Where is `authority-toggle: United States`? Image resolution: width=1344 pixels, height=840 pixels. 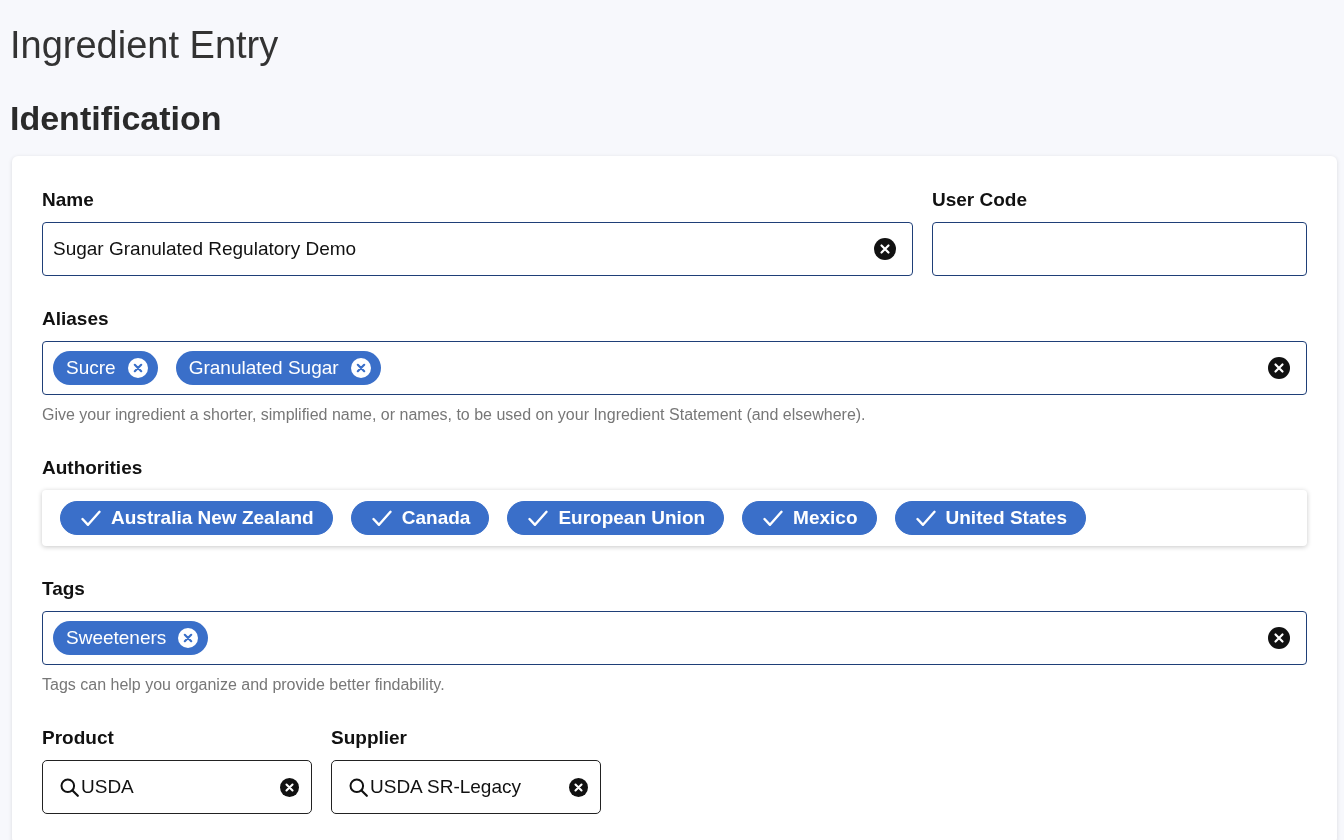 authority-toggle: United States is located at coordinates (990, 518).